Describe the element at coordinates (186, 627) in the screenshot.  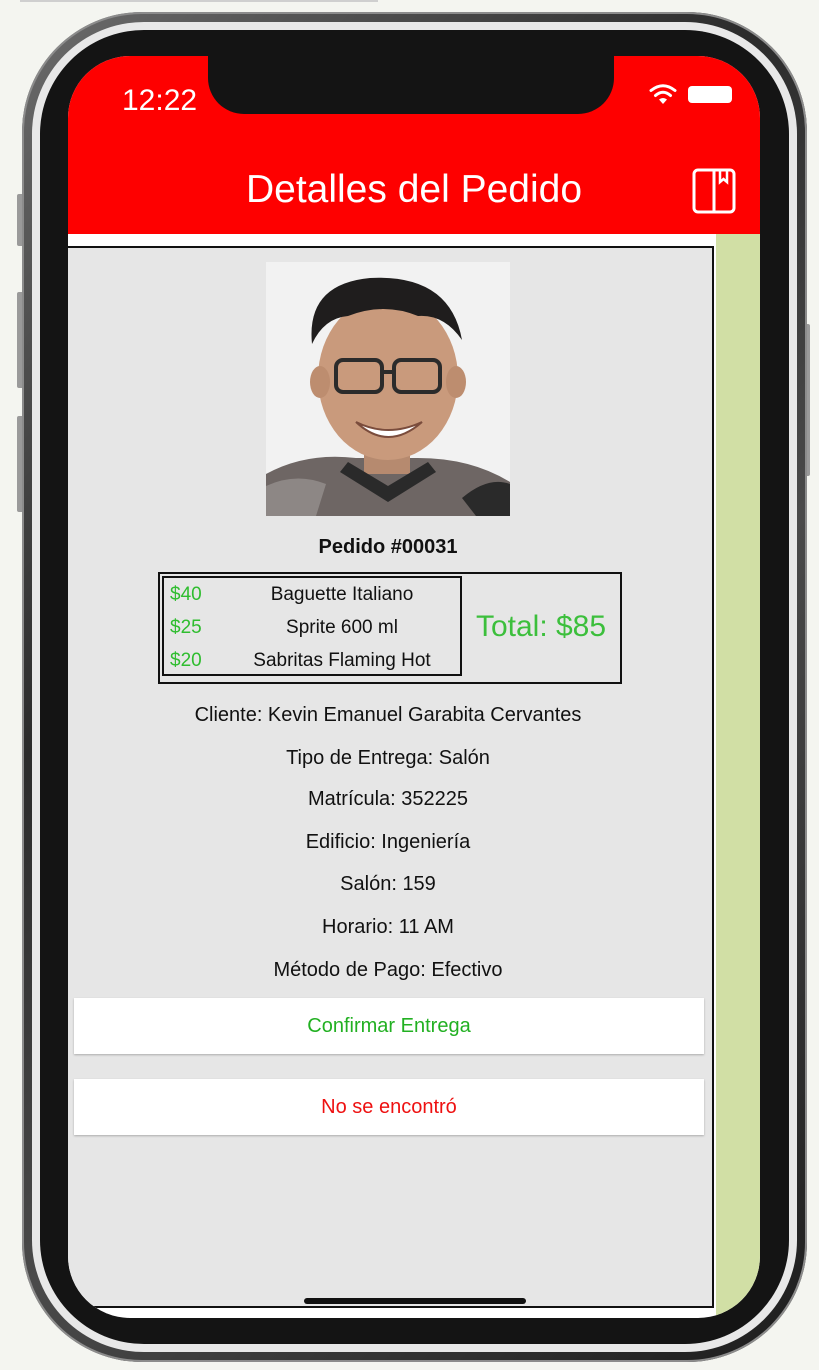
I see `item-price: $25` at that location.